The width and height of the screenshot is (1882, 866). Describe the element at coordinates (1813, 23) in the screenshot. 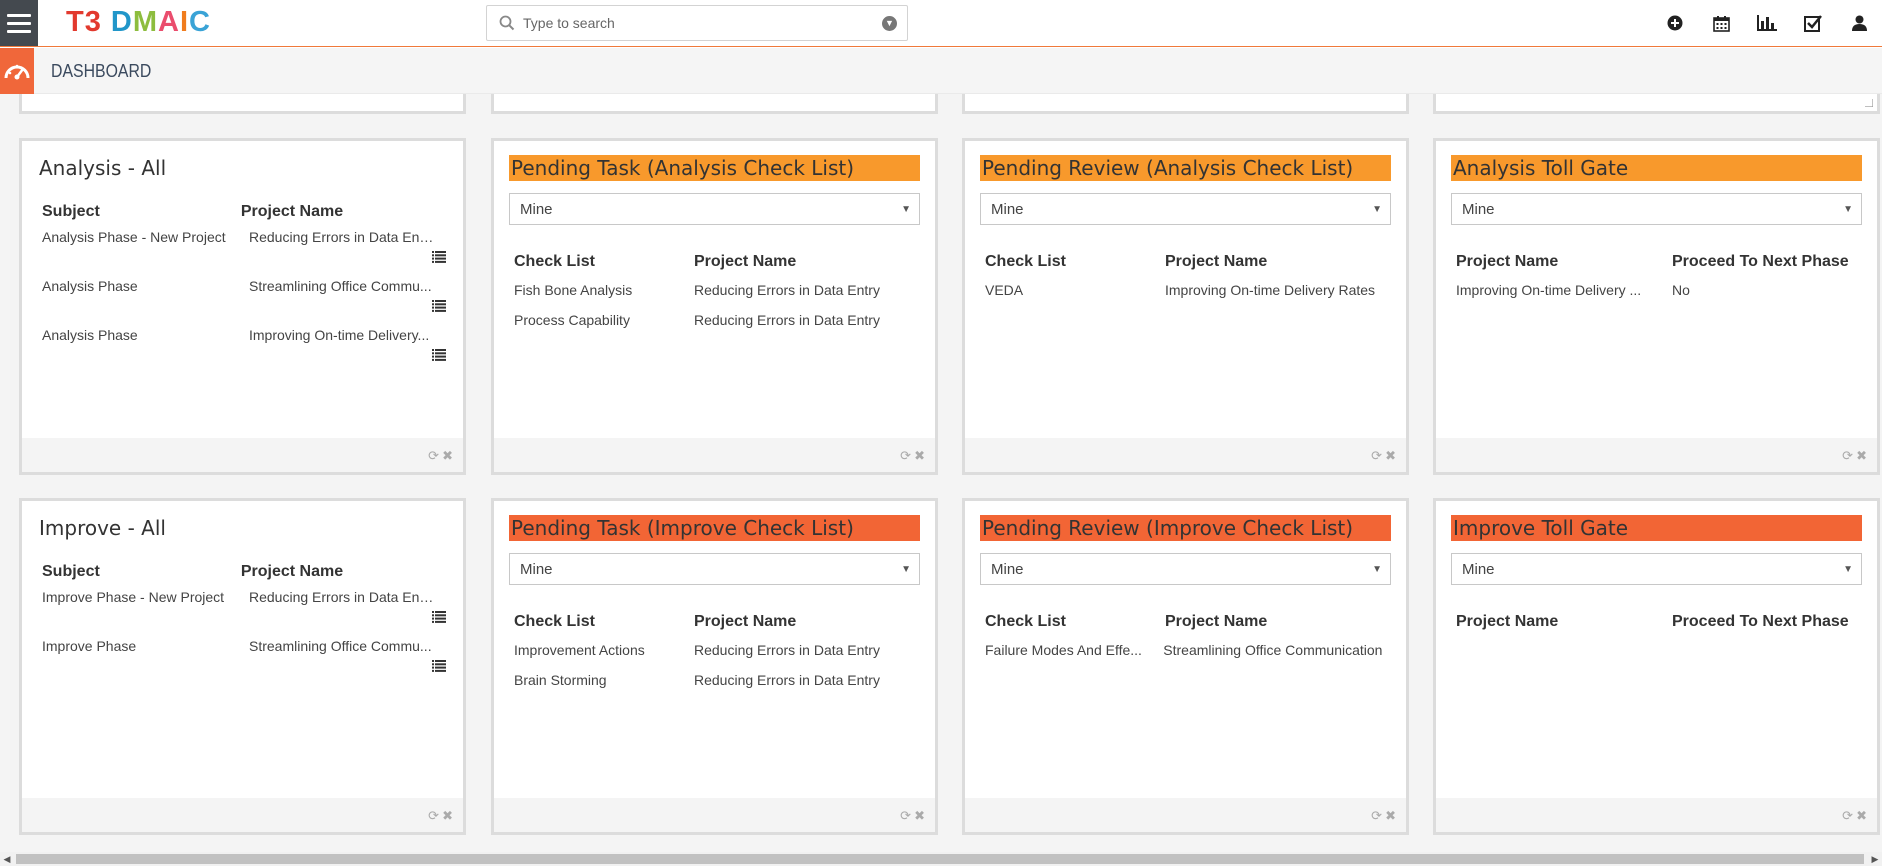

I see `checkbox-icon` at that location.